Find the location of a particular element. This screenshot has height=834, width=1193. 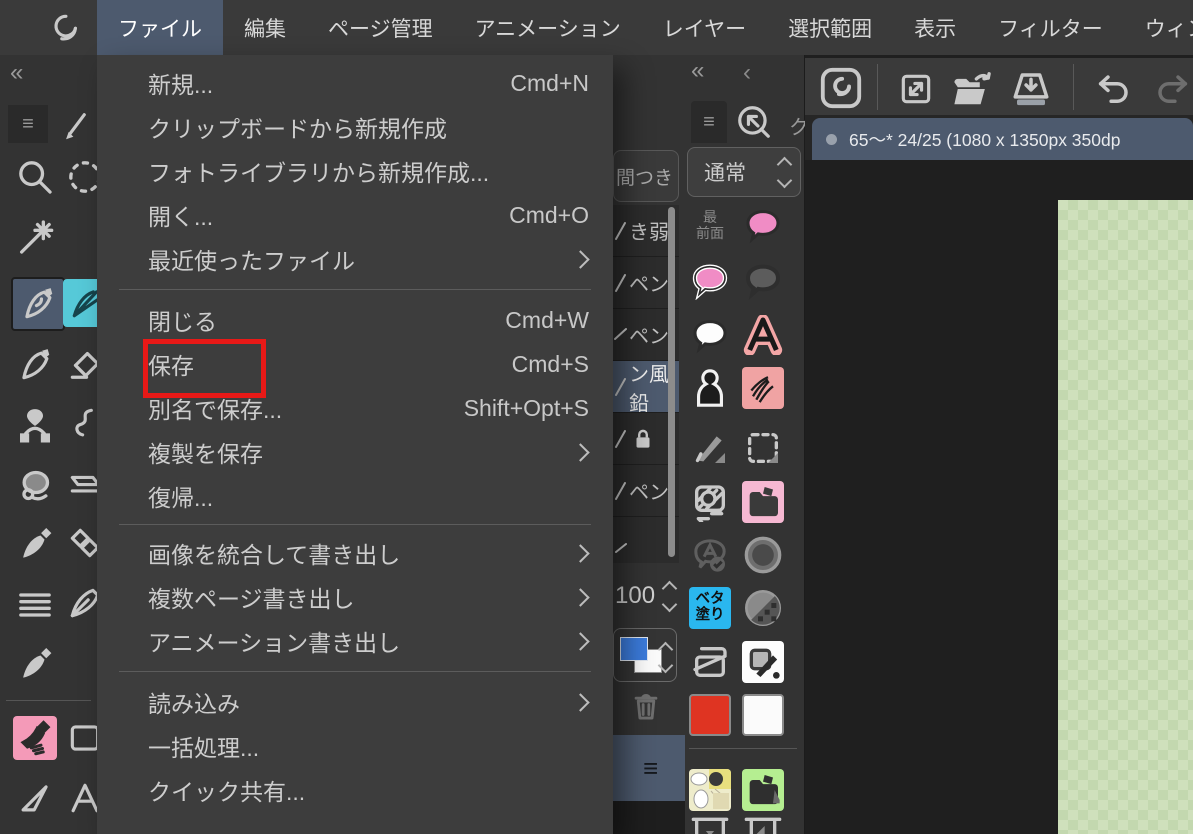

menu-item-save-duplicate: 複製を保存 is located at coordinates (355, 452).